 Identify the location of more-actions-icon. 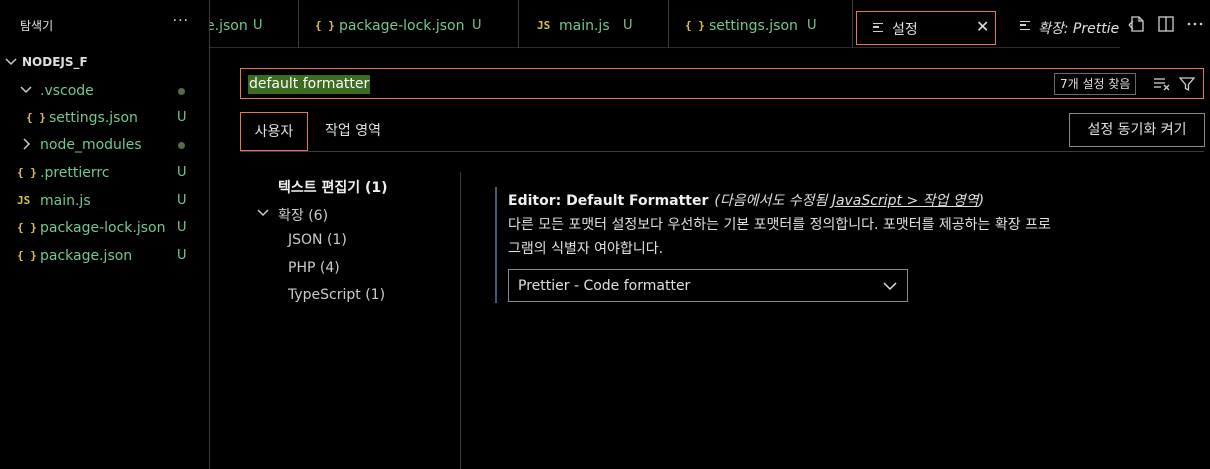
(1195, 24).